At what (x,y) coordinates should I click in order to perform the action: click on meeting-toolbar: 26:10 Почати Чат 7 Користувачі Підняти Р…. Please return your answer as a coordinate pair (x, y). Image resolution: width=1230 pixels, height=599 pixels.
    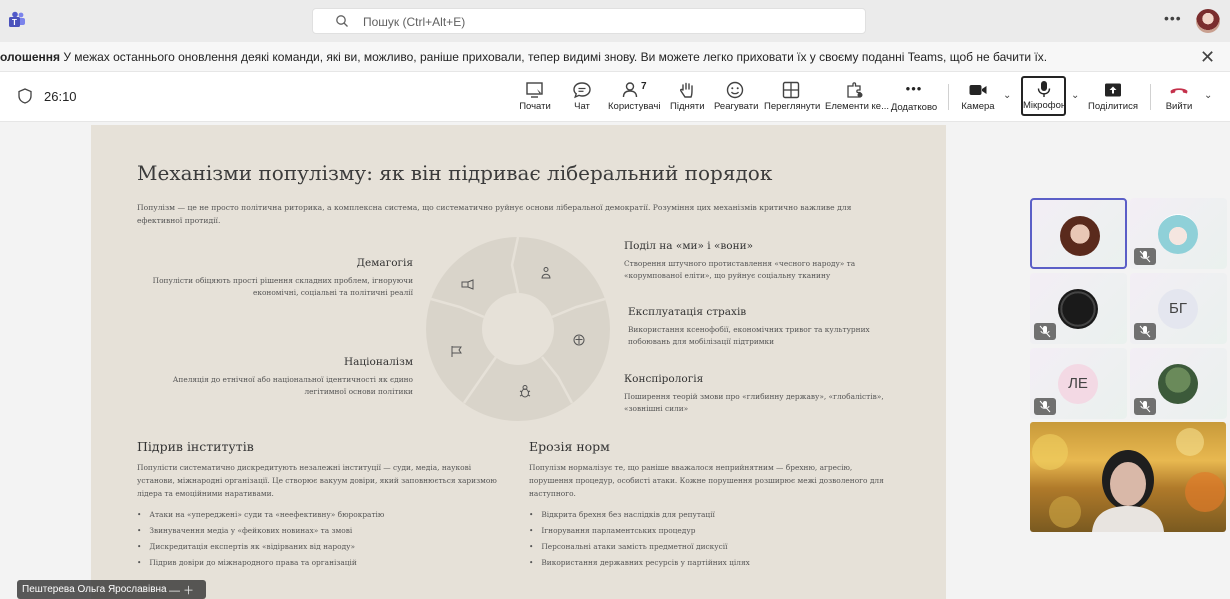
    Looking at the image, I should click on (615, 97).